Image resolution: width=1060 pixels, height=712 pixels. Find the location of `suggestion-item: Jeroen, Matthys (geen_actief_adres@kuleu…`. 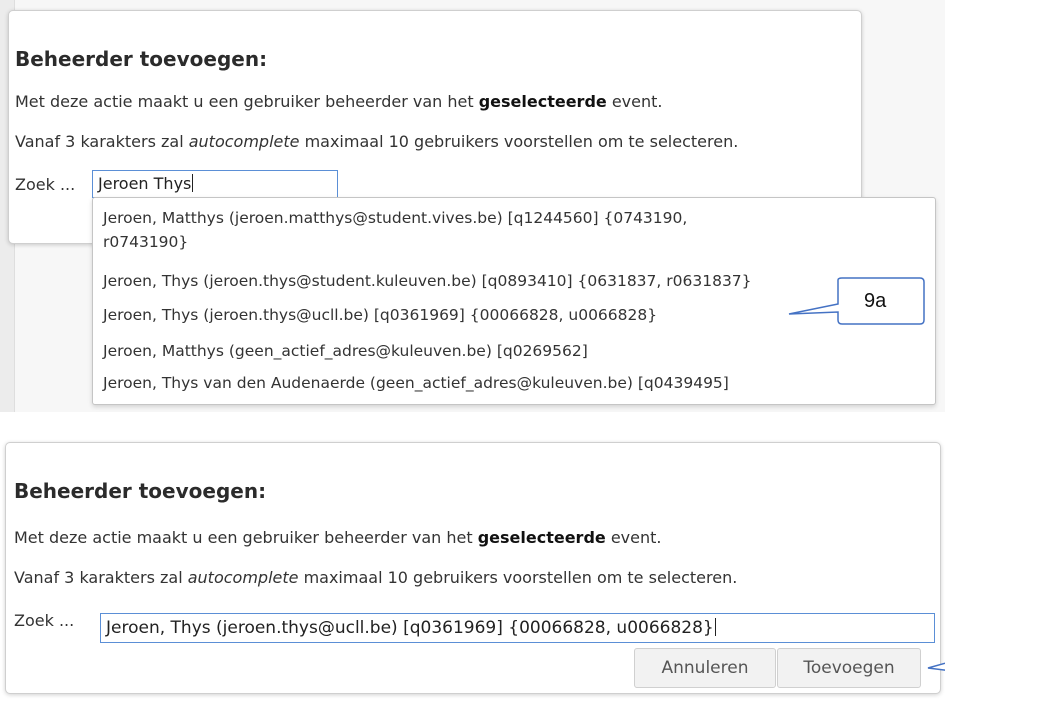

suggestion-item: Jeroen, Matthys (geen_actief_adres@kuleu… is located at coordinates (345, 351).